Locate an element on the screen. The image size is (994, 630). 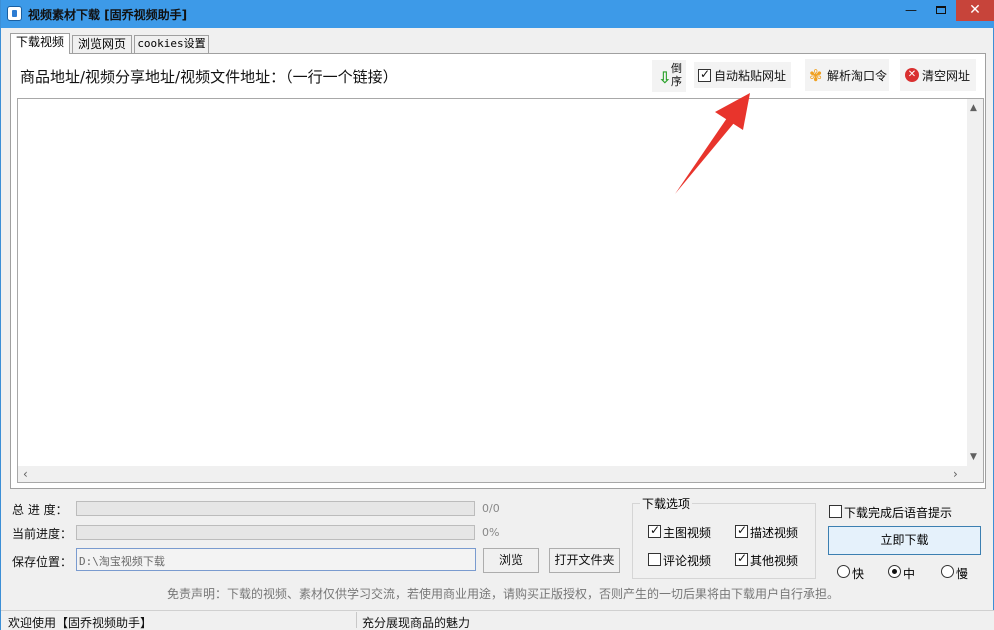
auto-paste-toggle: 自动粘贴网址 is located at coordinates (742, 75).